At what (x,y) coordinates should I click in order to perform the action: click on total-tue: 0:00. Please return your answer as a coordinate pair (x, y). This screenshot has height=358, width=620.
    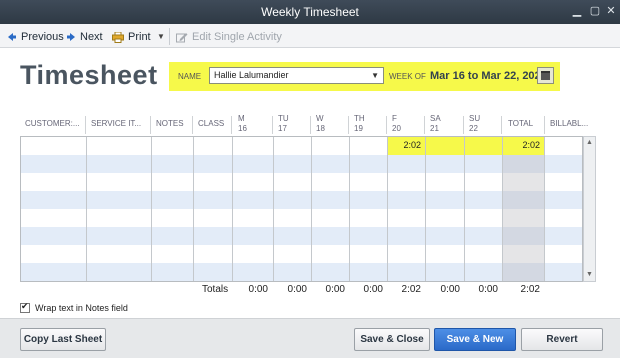
    Looking at the image, I should click on (297, 289).